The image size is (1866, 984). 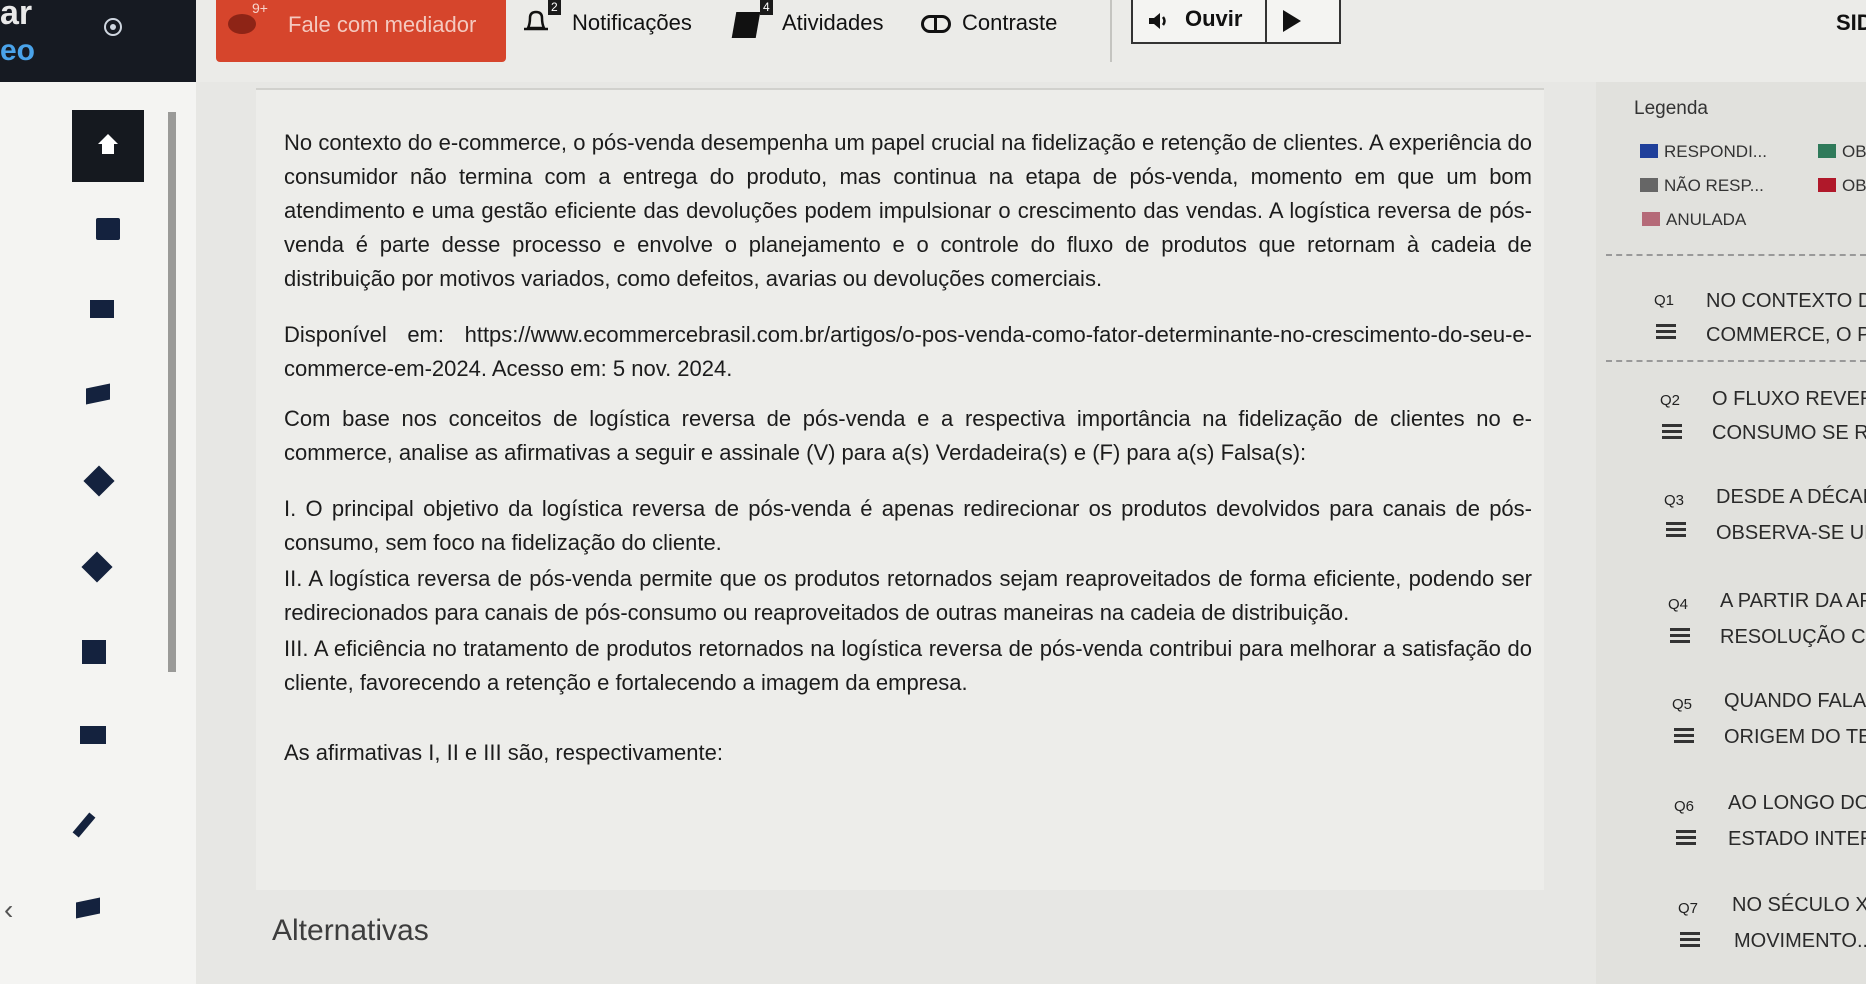 I want to click on mediator-count-badge: 9+, so click(x=260, y=8).